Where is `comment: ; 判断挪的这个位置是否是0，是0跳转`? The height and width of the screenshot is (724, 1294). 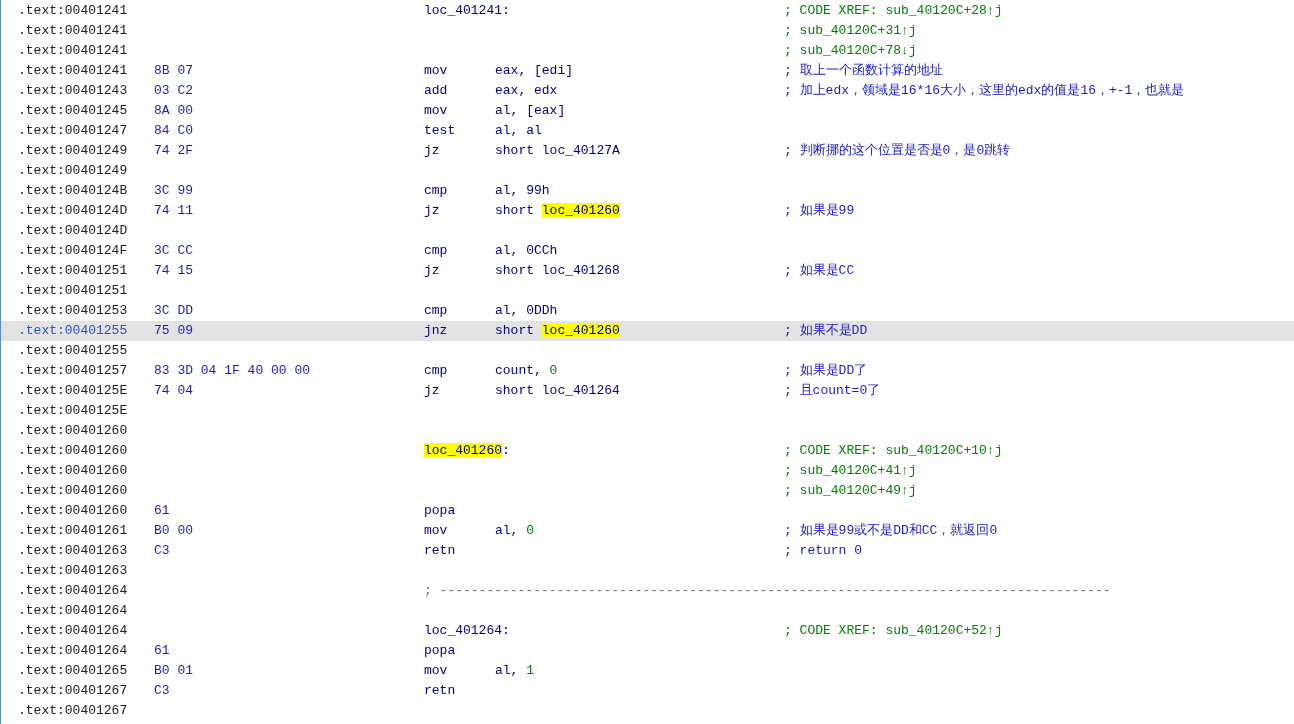
comment: ; 判断挪的这个位置是否是0，是0跳转 is located at coordinates (897, 151).